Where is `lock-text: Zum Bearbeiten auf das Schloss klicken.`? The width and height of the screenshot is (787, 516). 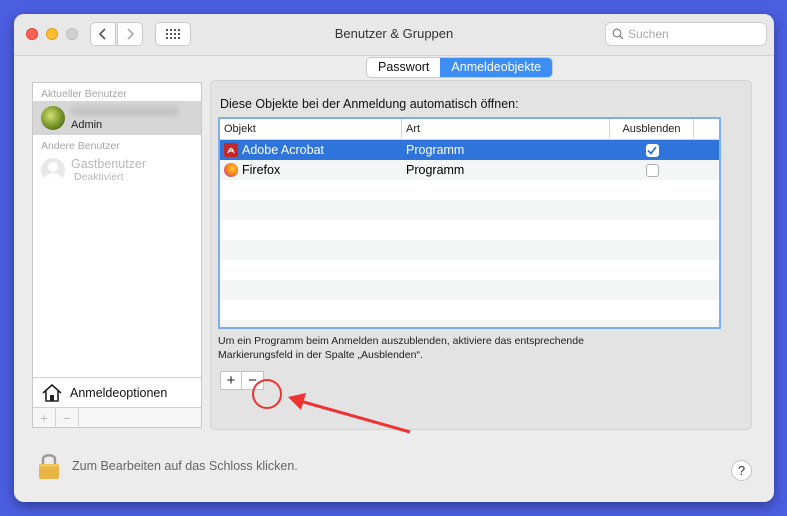 lock-text: Zum Bearbeiten auf das Schloss klicken. is located at coordinates (185, 466).